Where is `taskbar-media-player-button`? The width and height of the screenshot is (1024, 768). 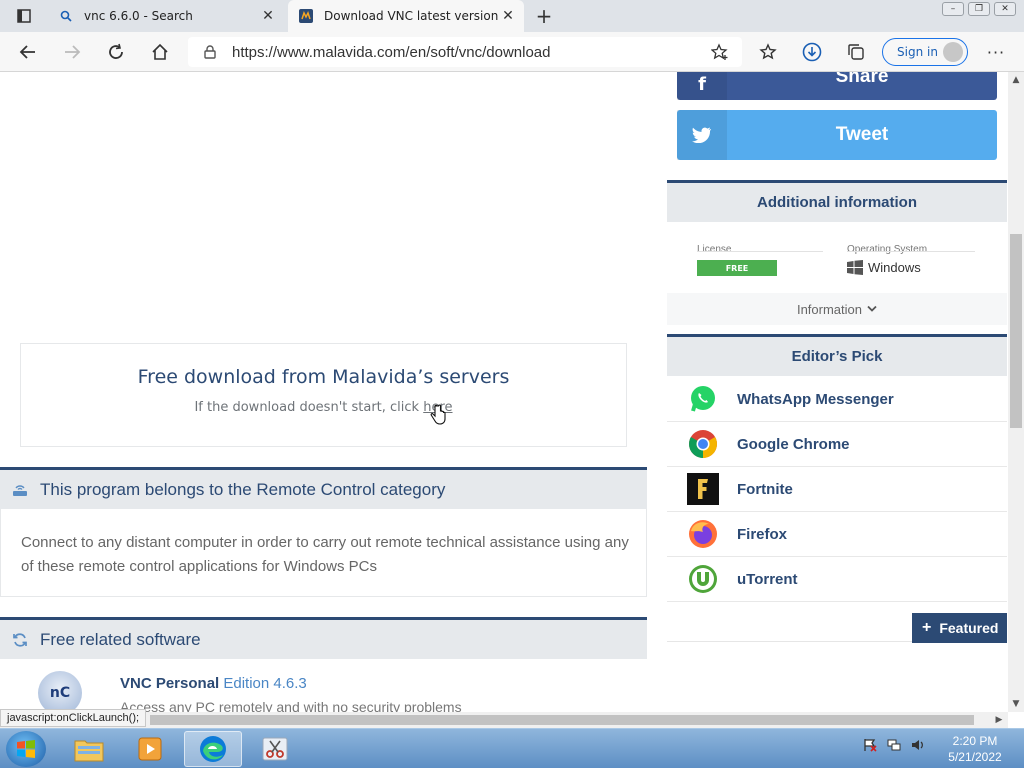
taskbar-media-player-button is located at coordinates (151, 749).